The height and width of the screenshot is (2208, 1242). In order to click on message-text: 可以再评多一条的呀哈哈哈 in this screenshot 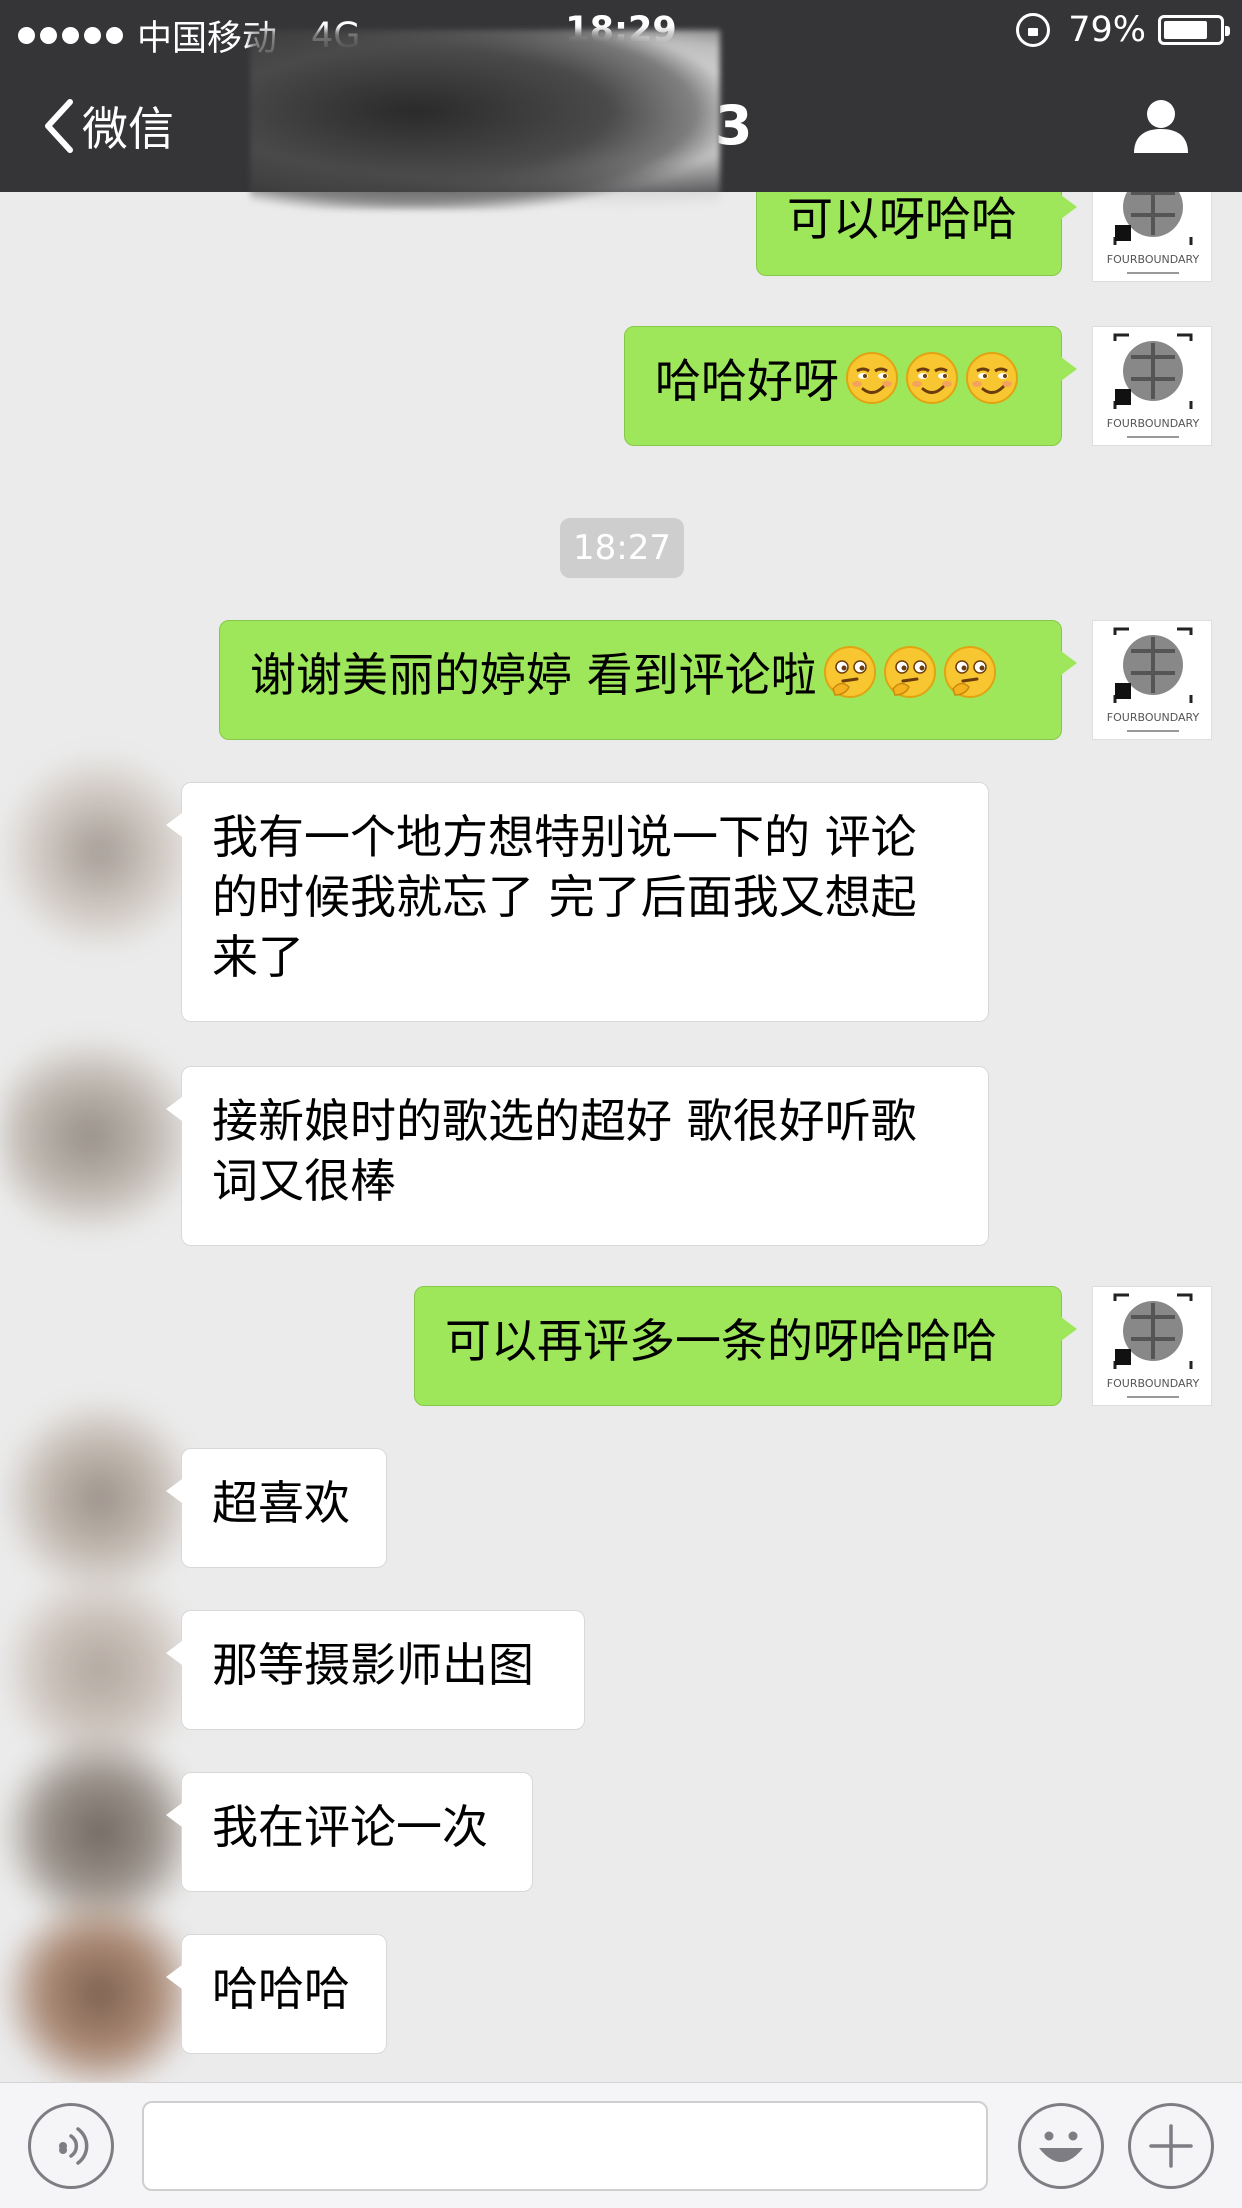, I will do `click(721, 1341)`.